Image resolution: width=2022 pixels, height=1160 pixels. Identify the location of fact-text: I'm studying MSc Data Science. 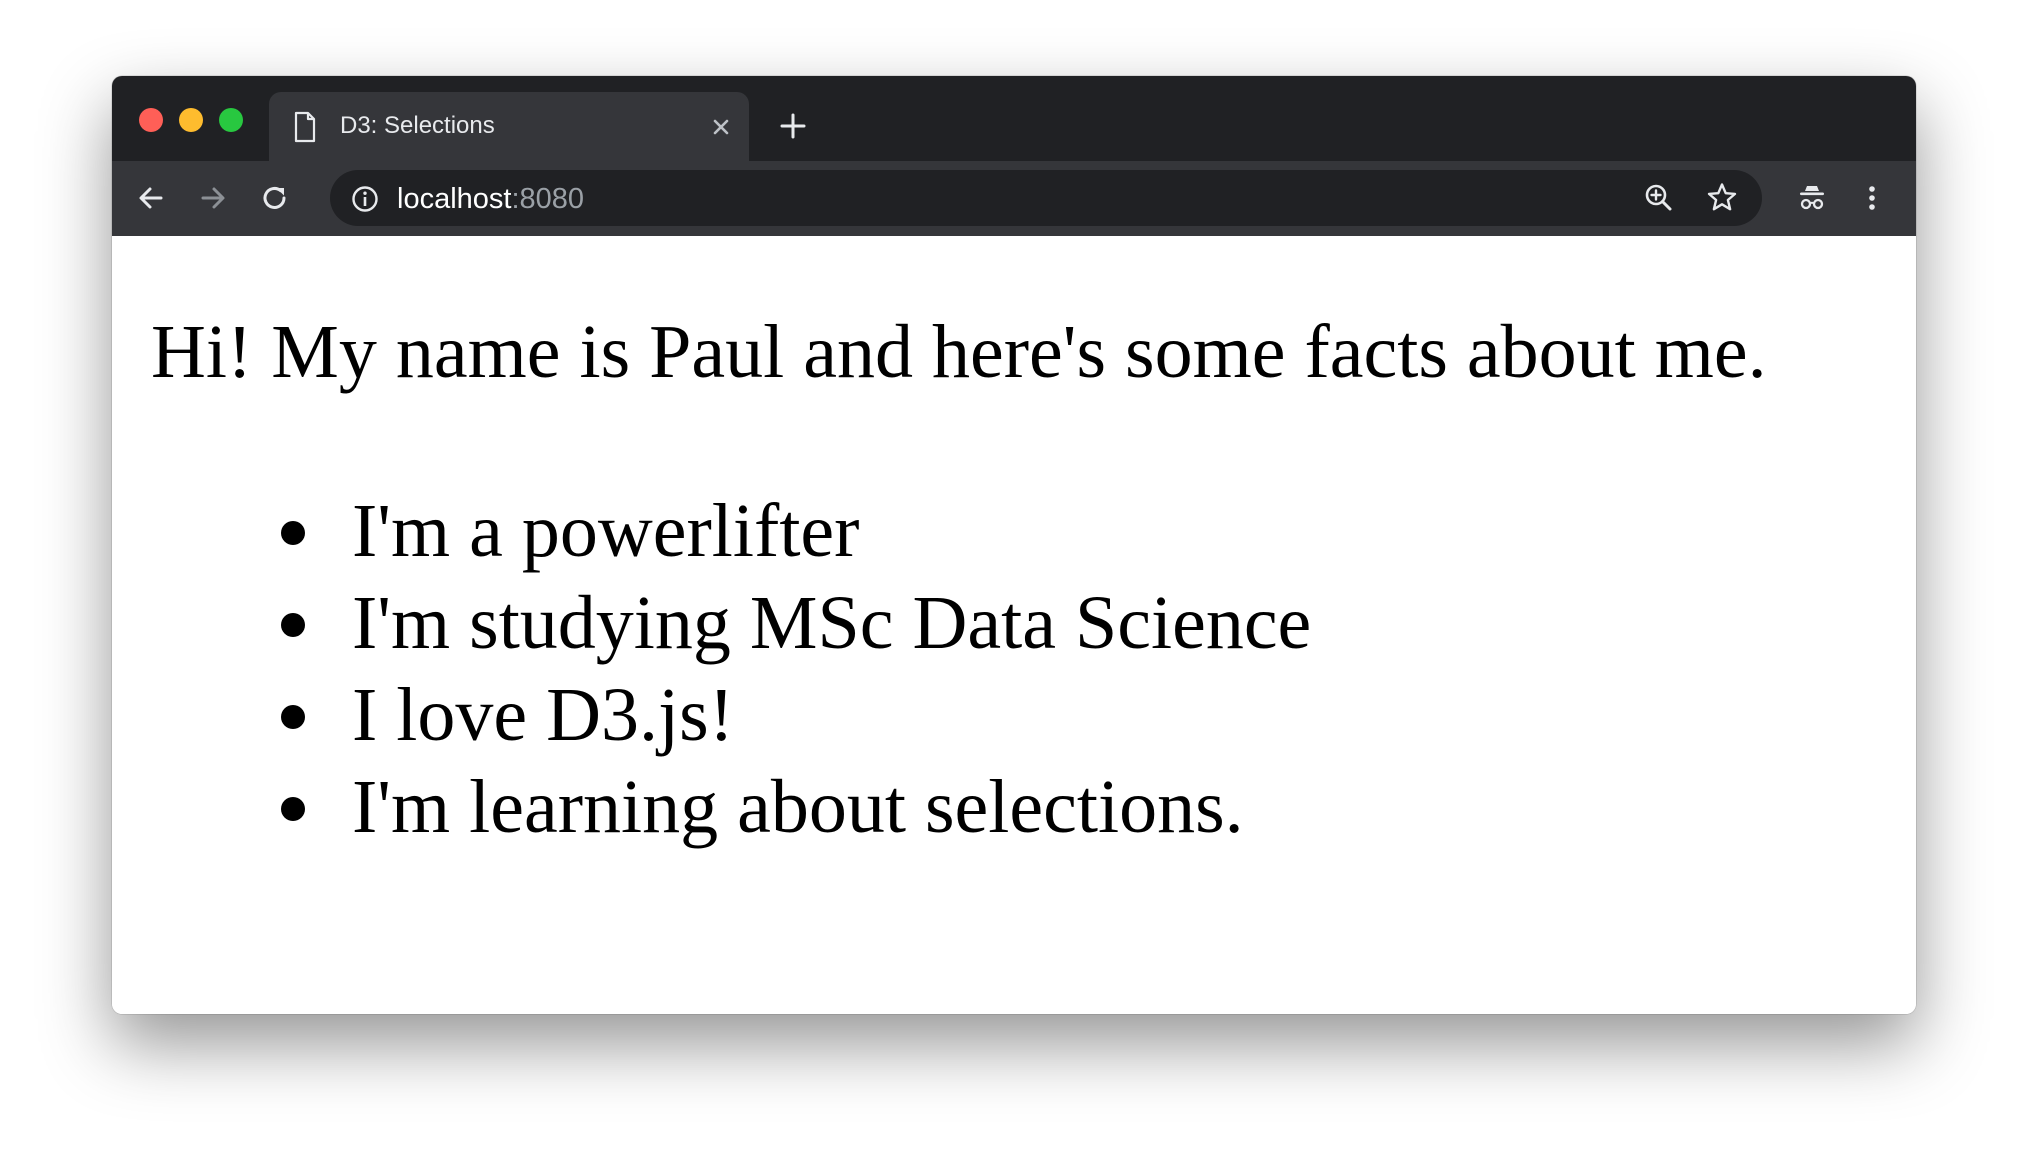
(832, 623).